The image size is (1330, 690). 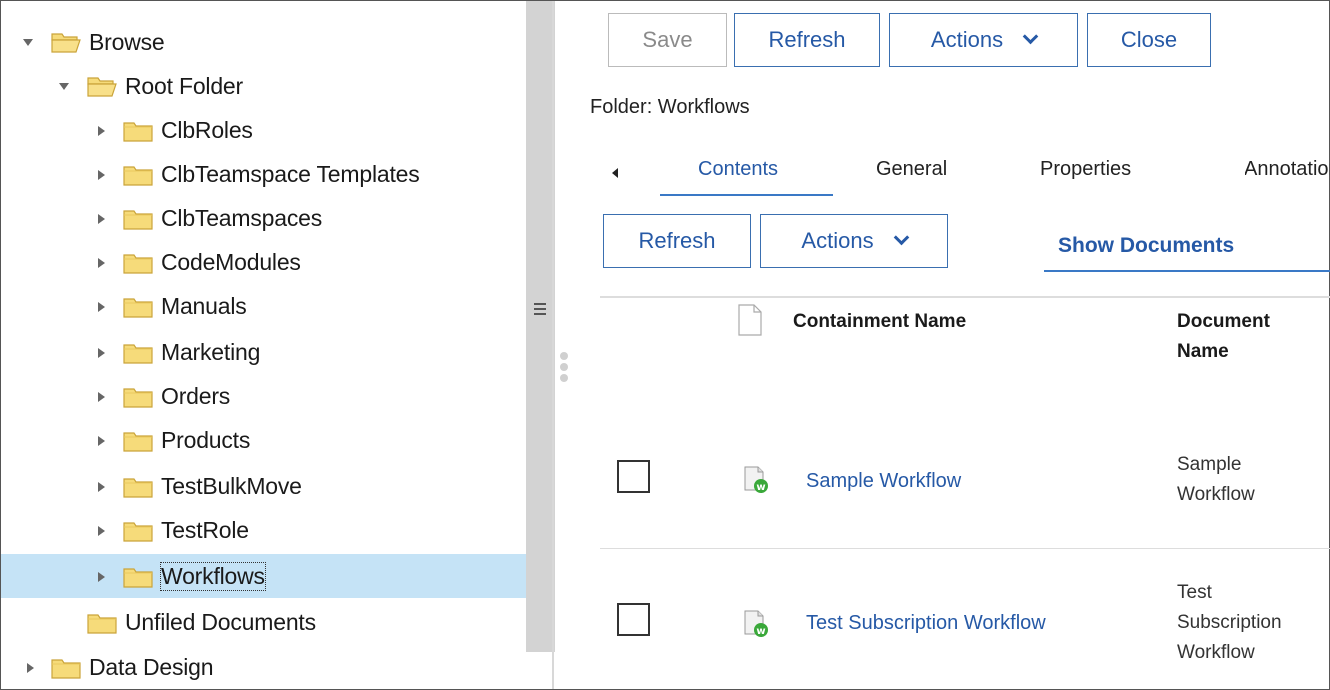 What do you see at coordinates (263, 396) in the screenshot?
I see `tree-item-orders: Orders` at bounding box center [263, 396].